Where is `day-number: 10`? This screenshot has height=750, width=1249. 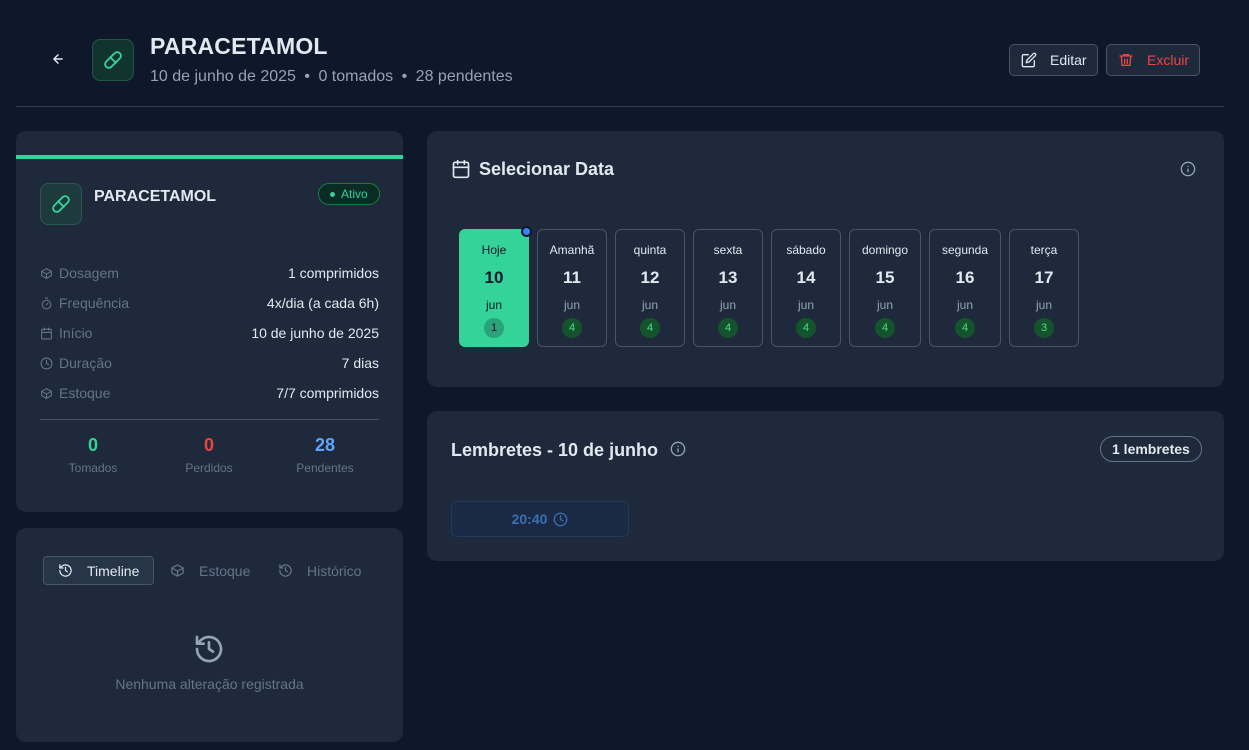 day-number: 10 is located at coordinates (494, 277).